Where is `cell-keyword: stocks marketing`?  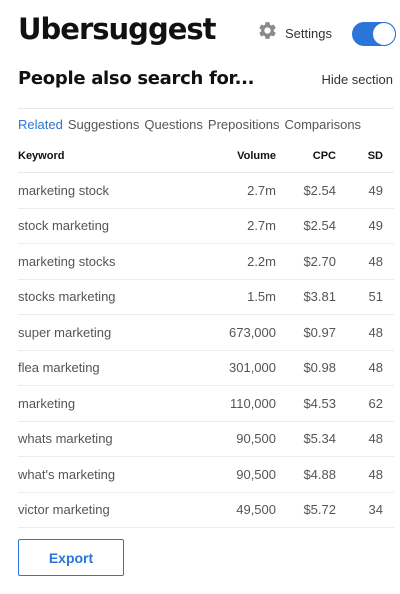 cell-keyword: stocks marketing is located at coordinates (67, 297).